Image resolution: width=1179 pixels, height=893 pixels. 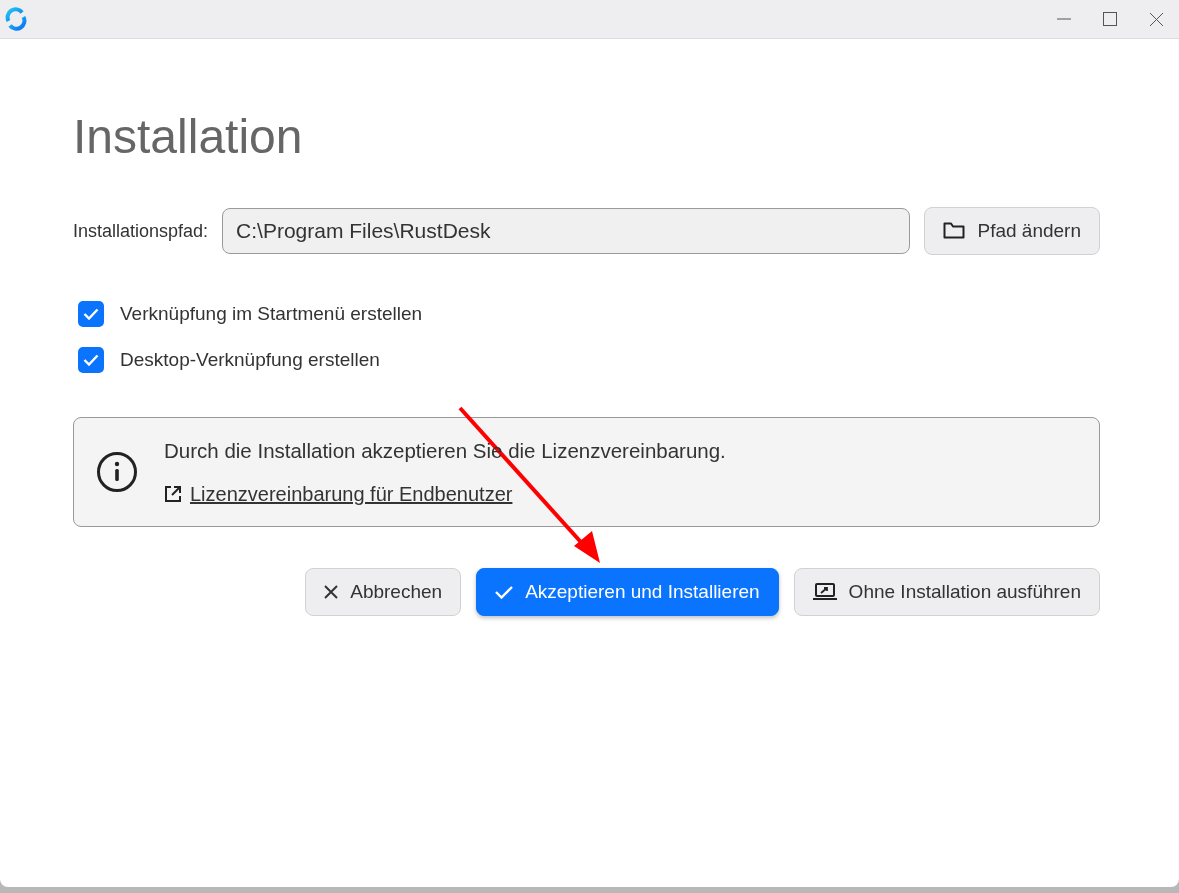 I want to click on path-field: C:\Program Files\RustDesk, so click(x=566, y=231).